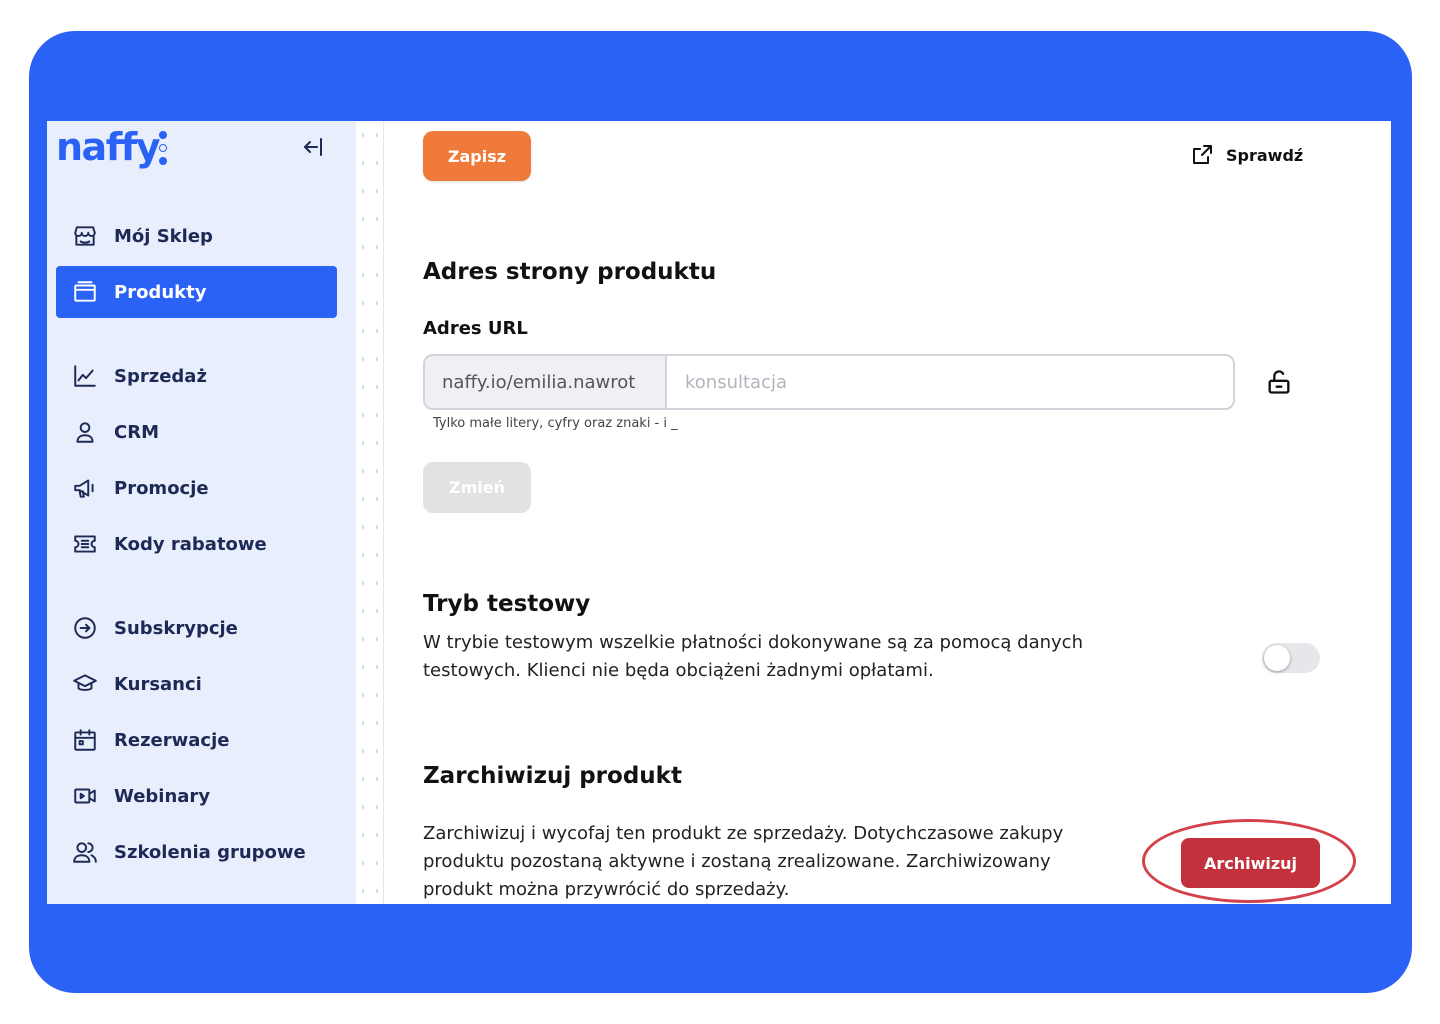 This screenshot has height=1024, width=1440. I want to click on sidebar-item-label: Rezerwacje, so click(172, 740).